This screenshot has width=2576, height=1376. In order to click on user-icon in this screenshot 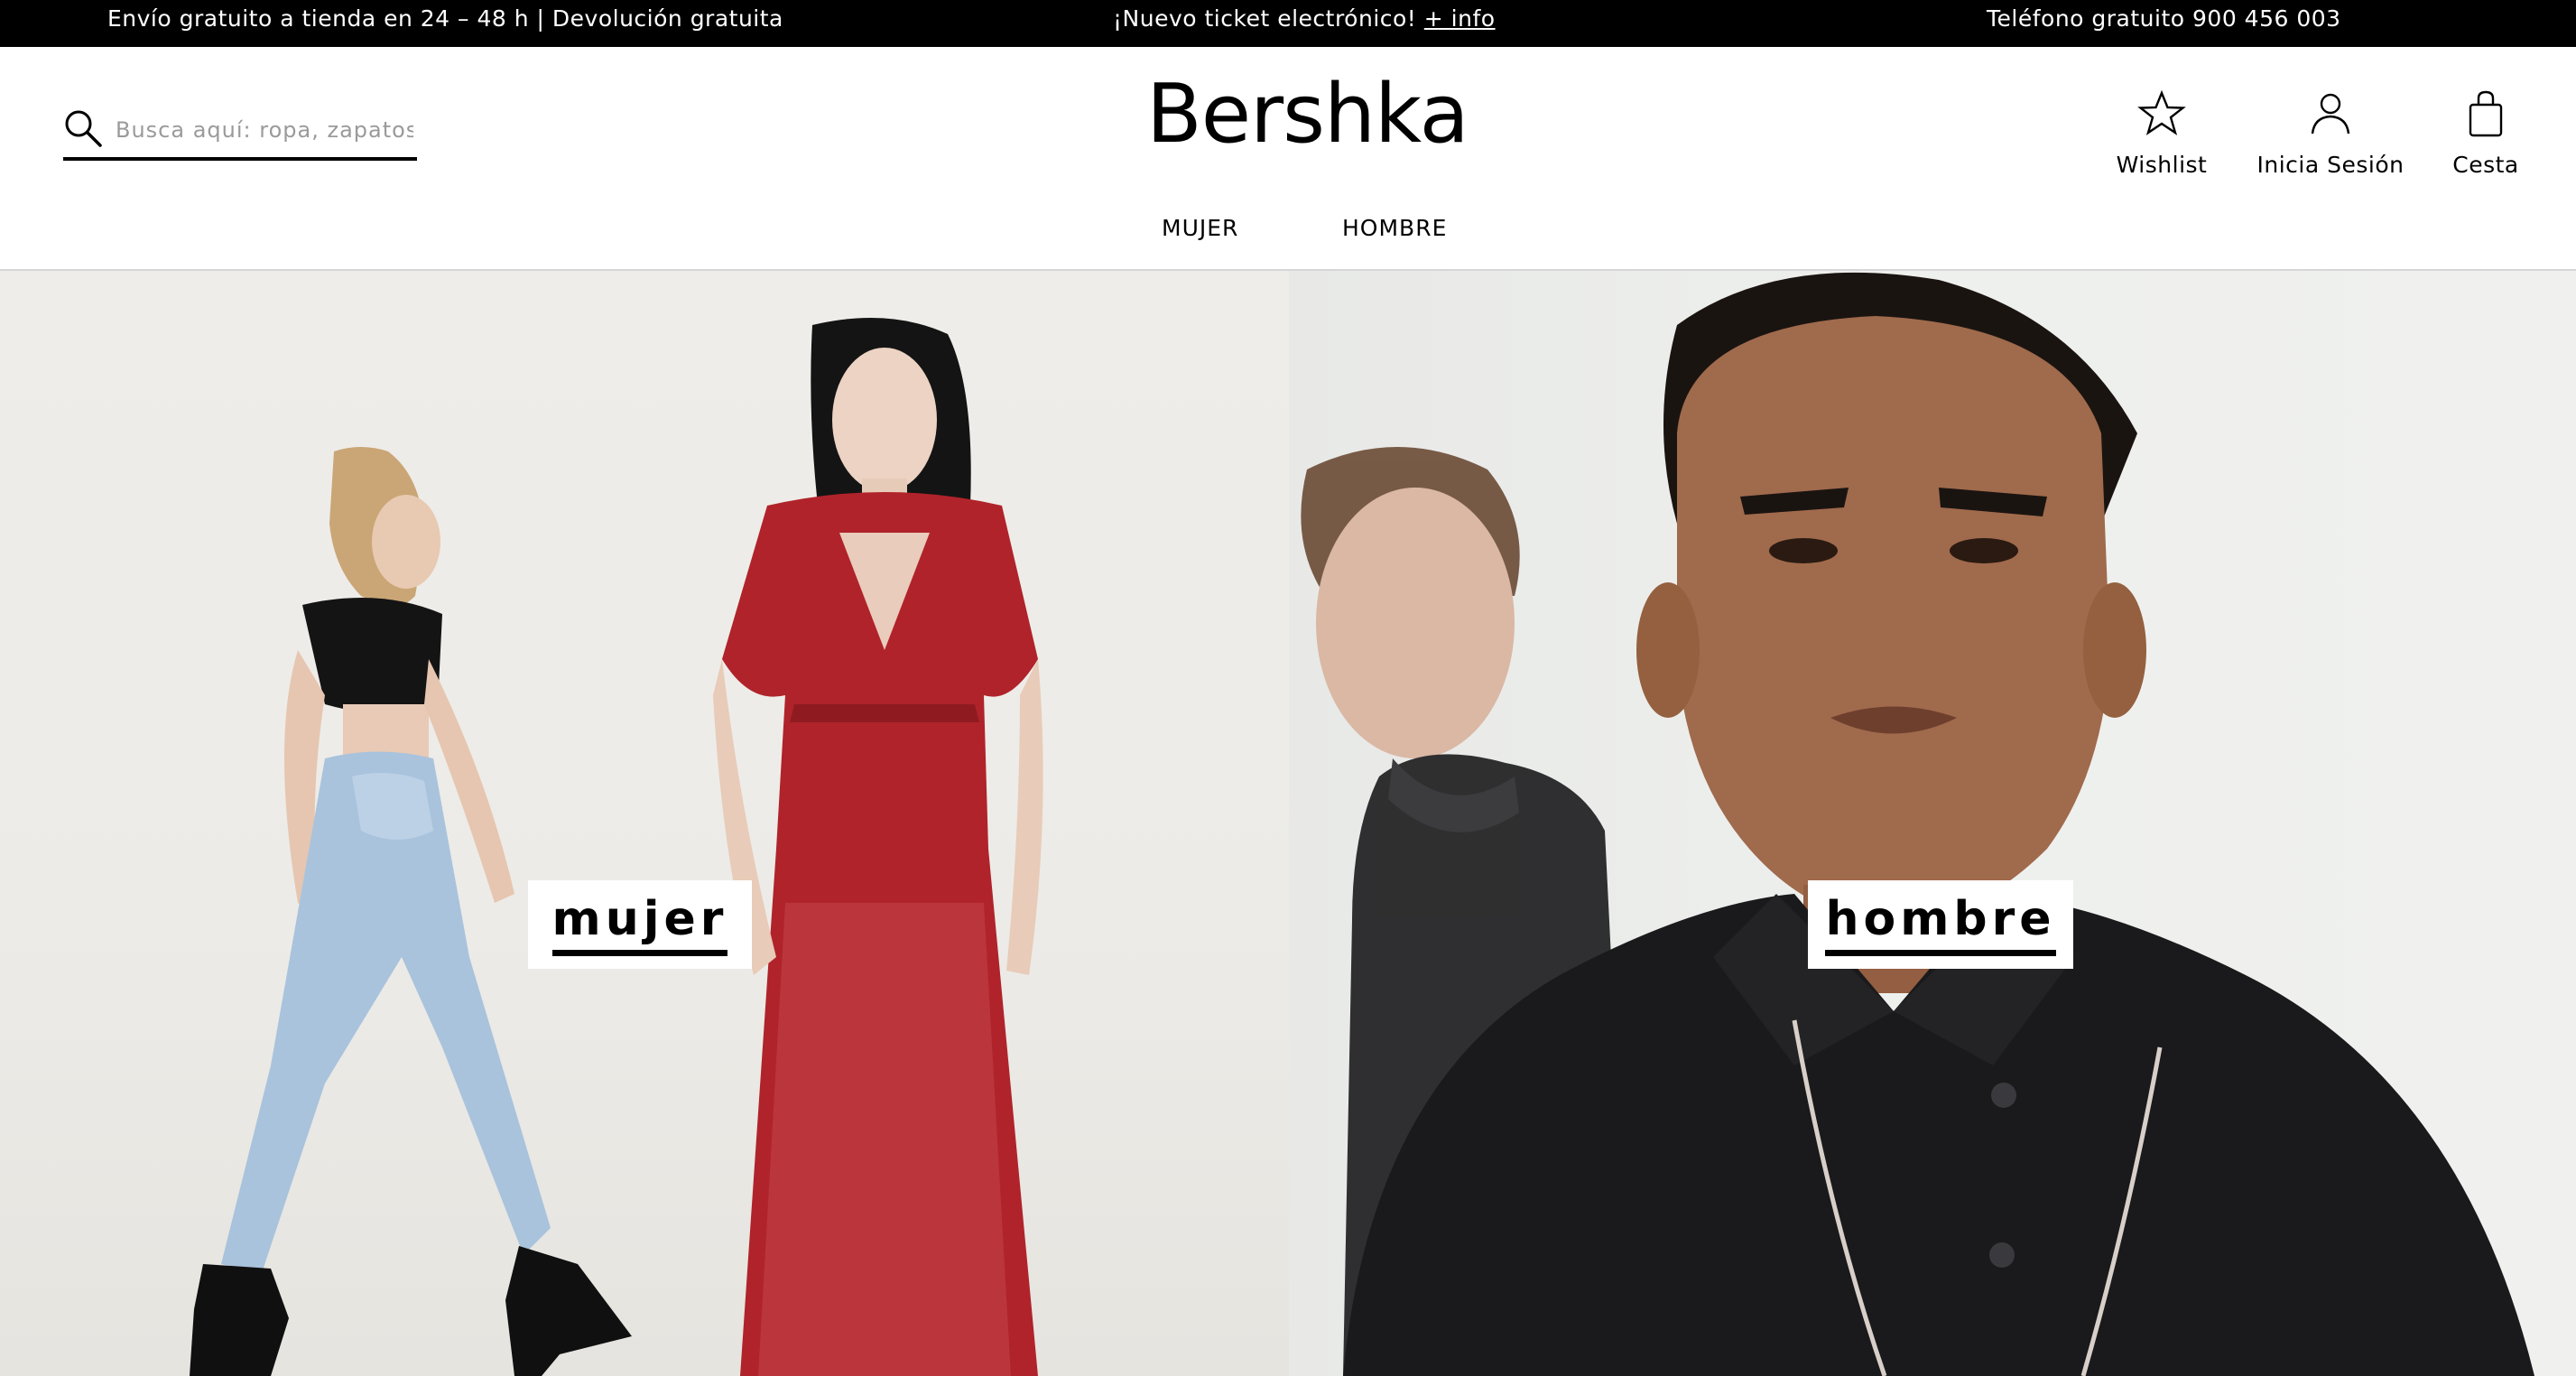, I will do `click(2330, 114)`.